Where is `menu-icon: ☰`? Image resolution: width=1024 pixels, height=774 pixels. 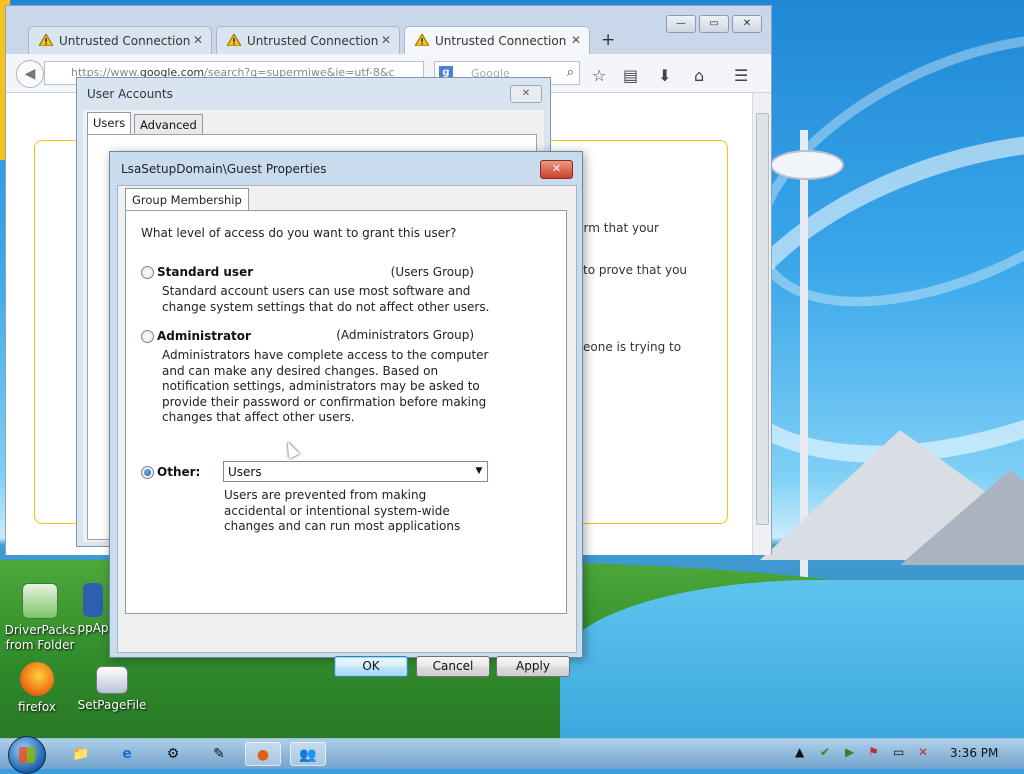
menu-icon: ☰ is located at coordinates (741, 75).